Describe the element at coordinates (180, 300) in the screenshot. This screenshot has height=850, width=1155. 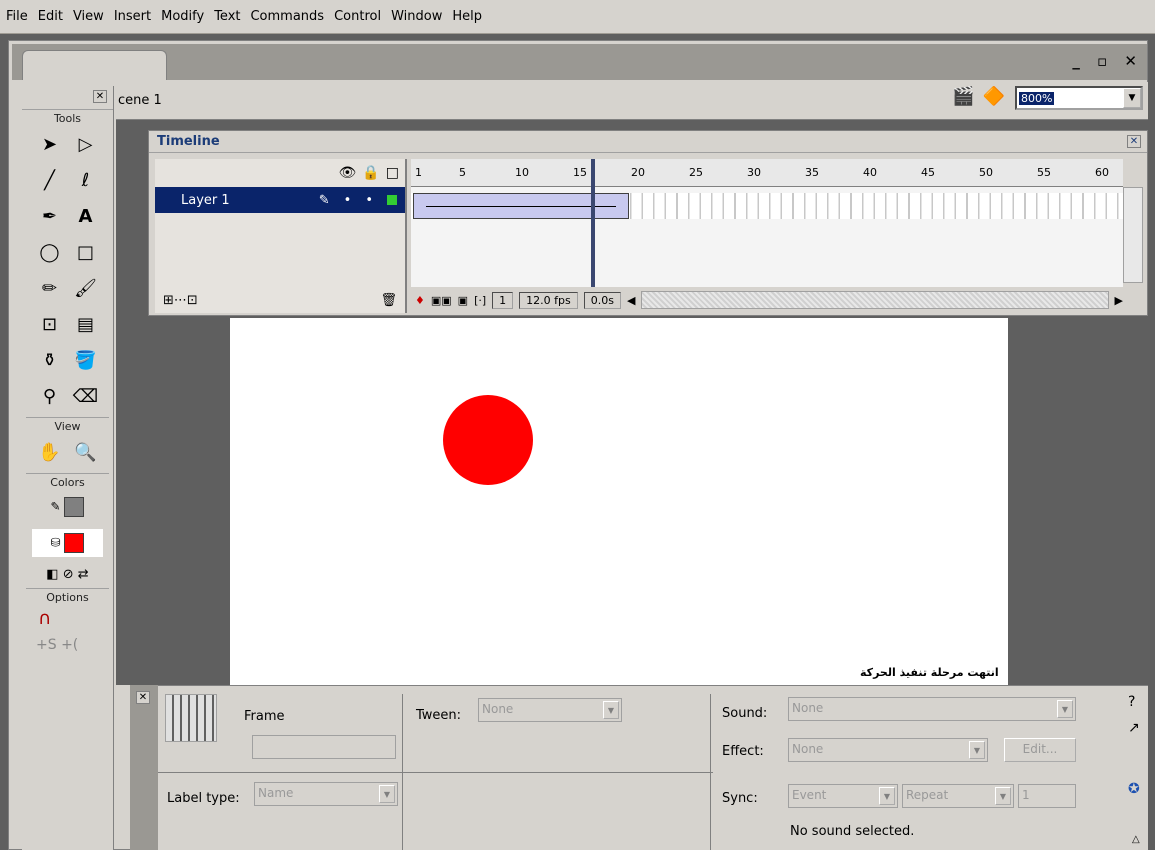
I see `add-layer-icon: ⊞⋯⊡` at that location.